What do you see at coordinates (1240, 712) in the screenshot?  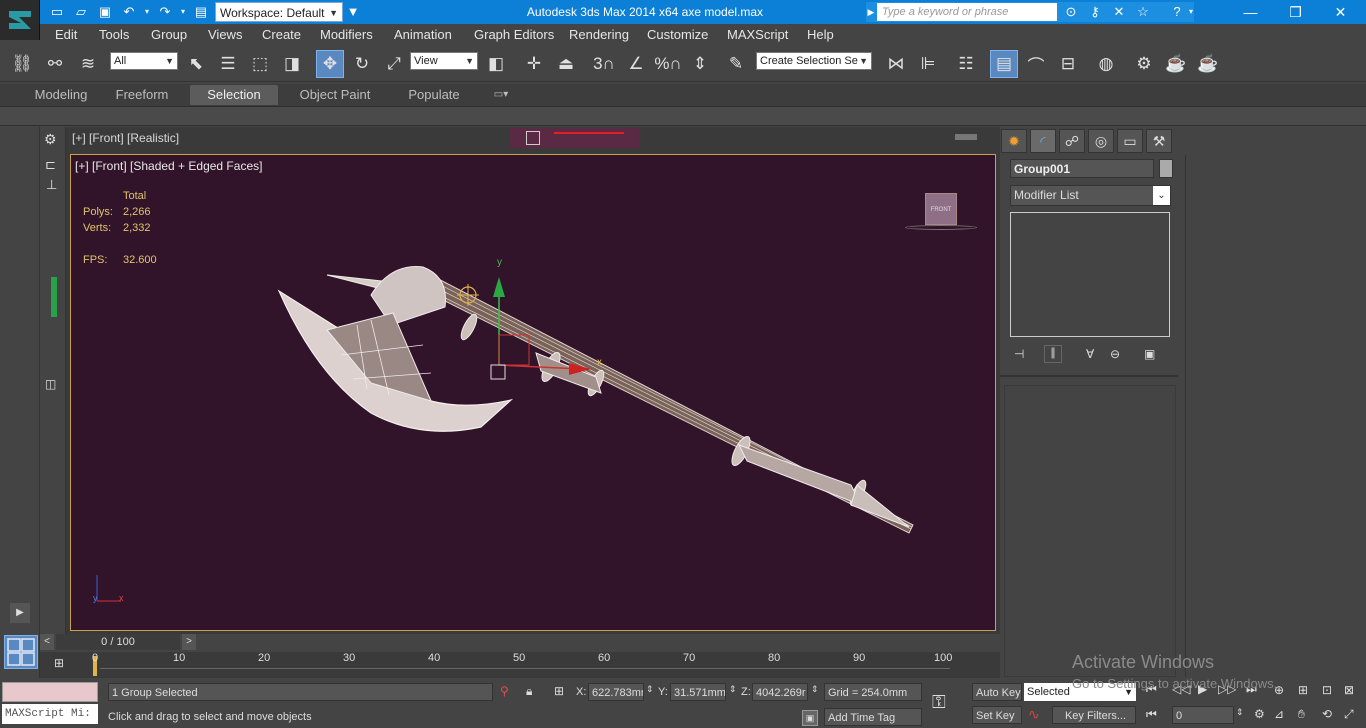 I see `frame-spinner-icon: ⇕` at bounding box center [1240, 712].